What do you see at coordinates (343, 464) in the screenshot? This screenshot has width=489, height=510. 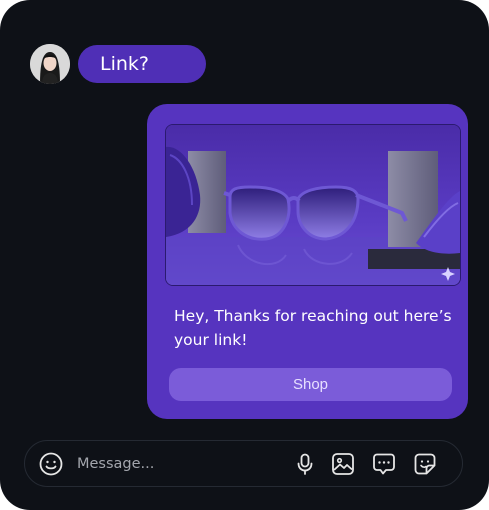 I see `image-icon` at bounding box center [343, 464].